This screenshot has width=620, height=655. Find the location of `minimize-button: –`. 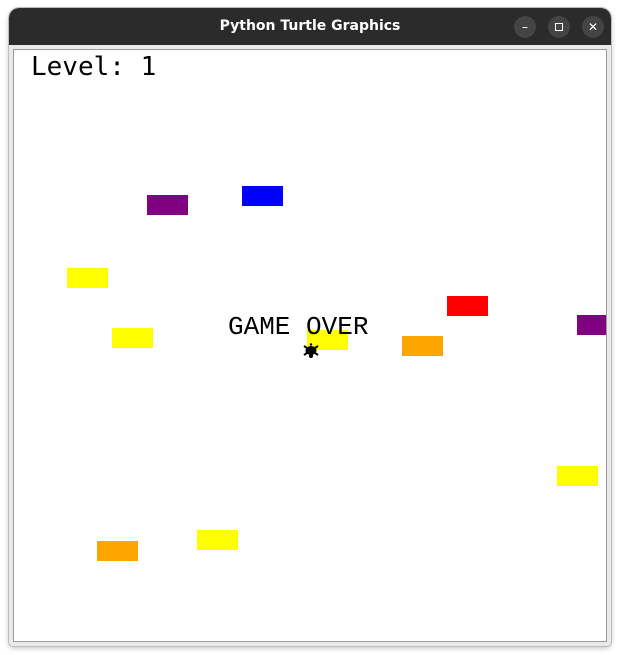

minimize-button: – is located at coordinates (525, 27).